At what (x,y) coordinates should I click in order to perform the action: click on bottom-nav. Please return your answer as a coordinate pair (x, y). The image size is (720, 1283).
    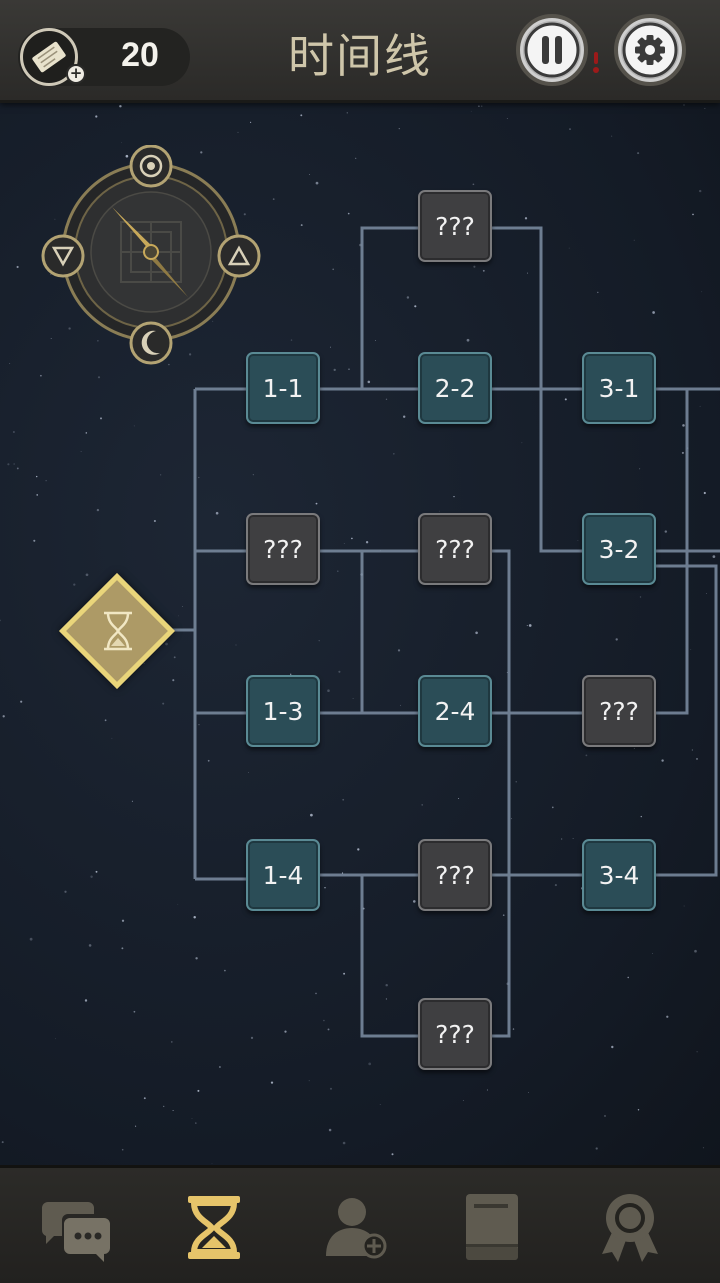
    Looking at the image, I should click on (360, 1224).